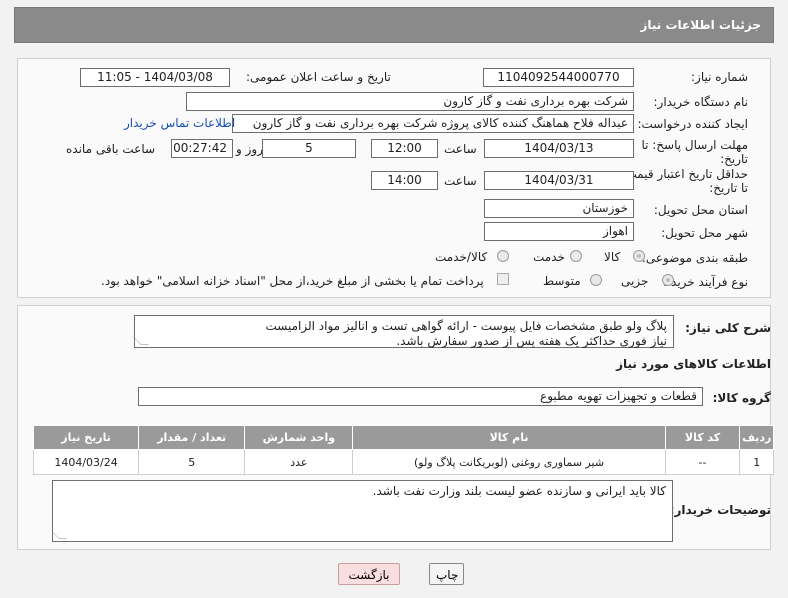 Image resolution: width=788 pixels, height=598 pixels. What do you see at coordinates (549, 257) in the screenshot?
I see `category-option-service: خدمت` at bounding box center [549, 257].